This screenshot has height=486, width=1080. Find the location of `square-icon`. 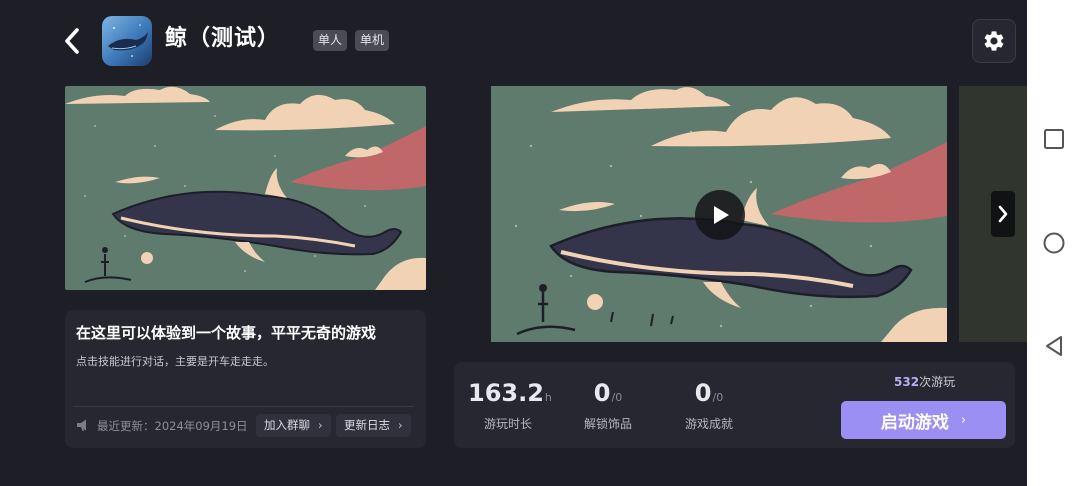

square-icon is located at coordinates (1054, 139).